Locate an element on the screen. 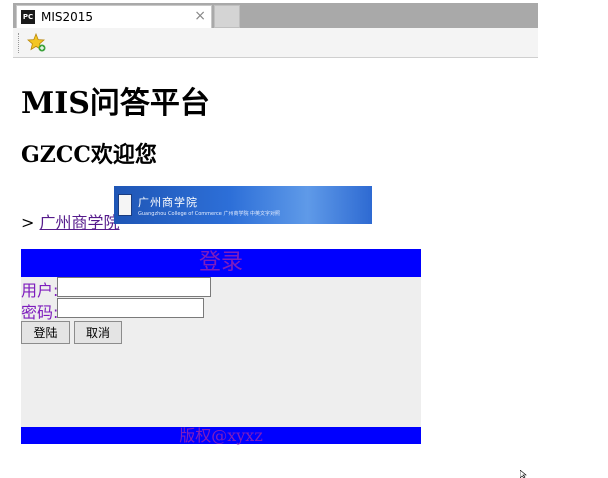  pycharm-logo-icon: PC is located at coordinates (28, 17).